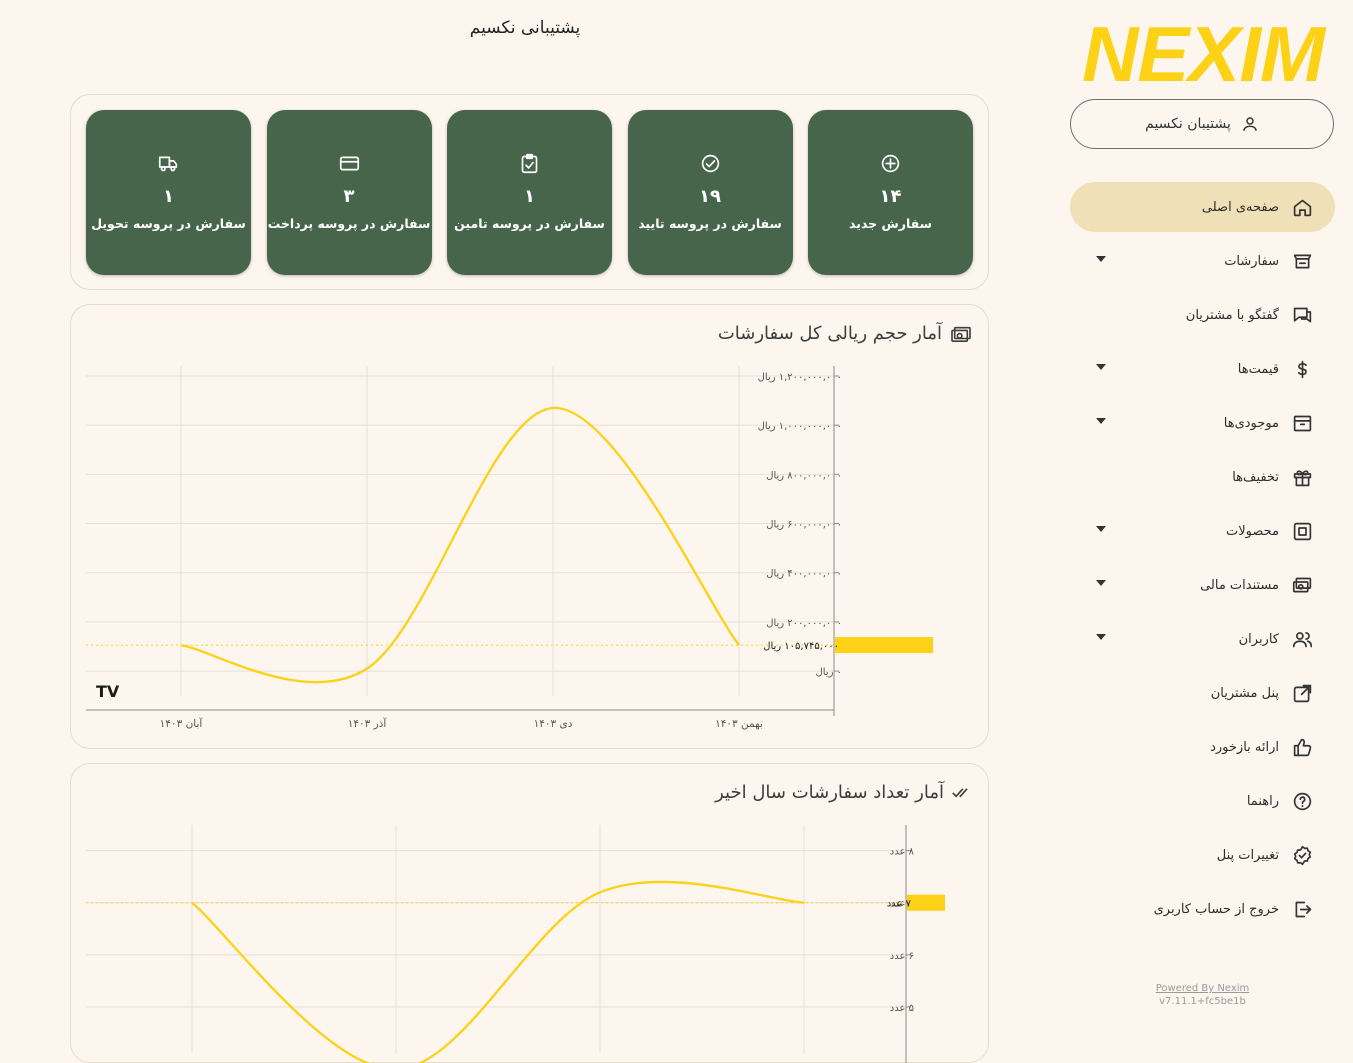  I want to click on status-card: ۱۹ سفارش در پروسه تایید, so click(710, 192).